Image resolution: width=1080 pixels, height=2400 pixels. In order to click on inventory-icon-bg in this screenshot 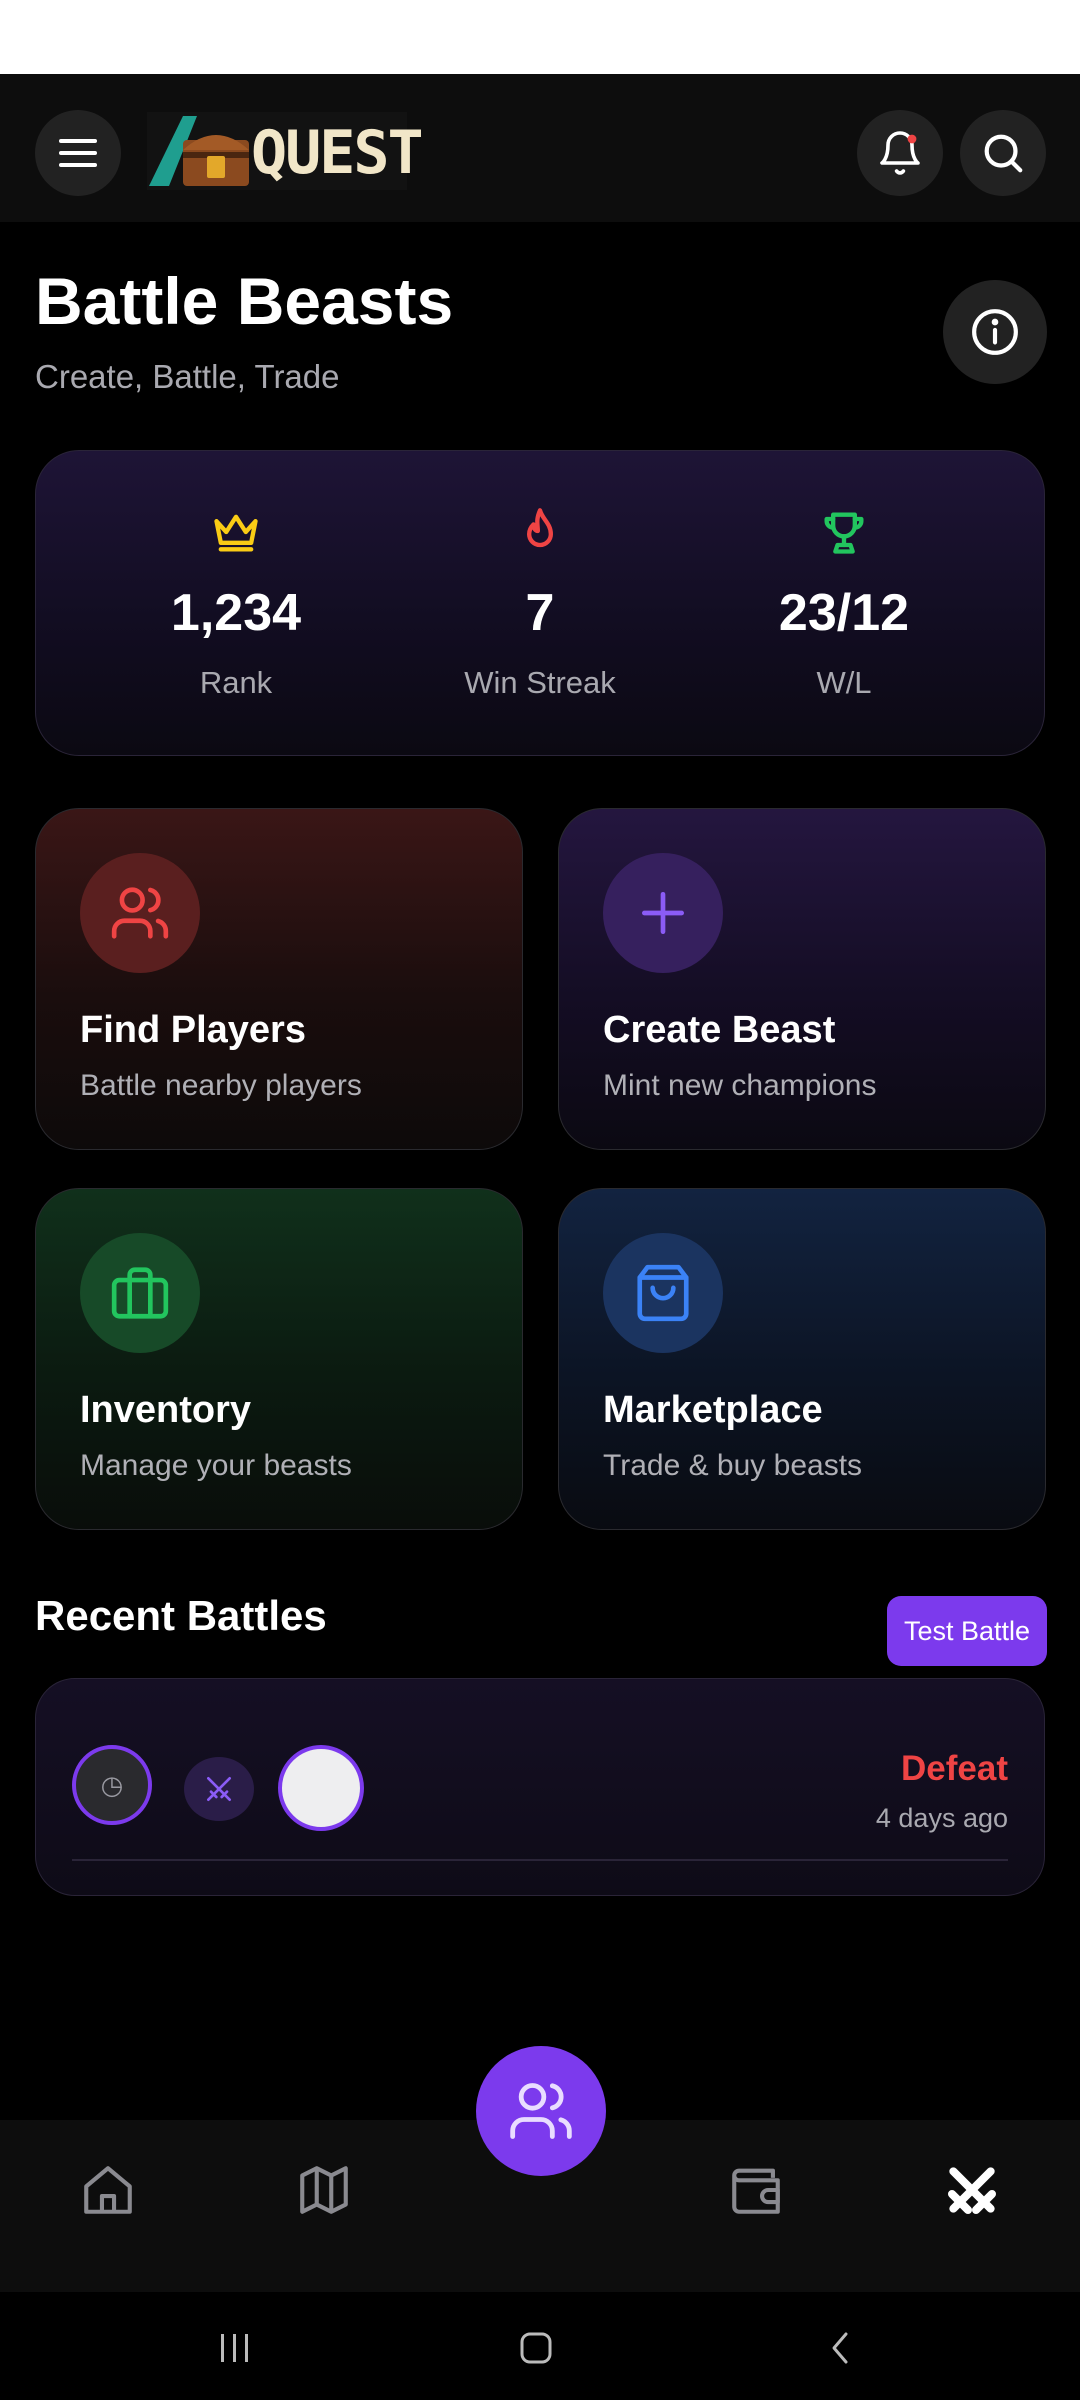, I will do `click(140, 1293)`.